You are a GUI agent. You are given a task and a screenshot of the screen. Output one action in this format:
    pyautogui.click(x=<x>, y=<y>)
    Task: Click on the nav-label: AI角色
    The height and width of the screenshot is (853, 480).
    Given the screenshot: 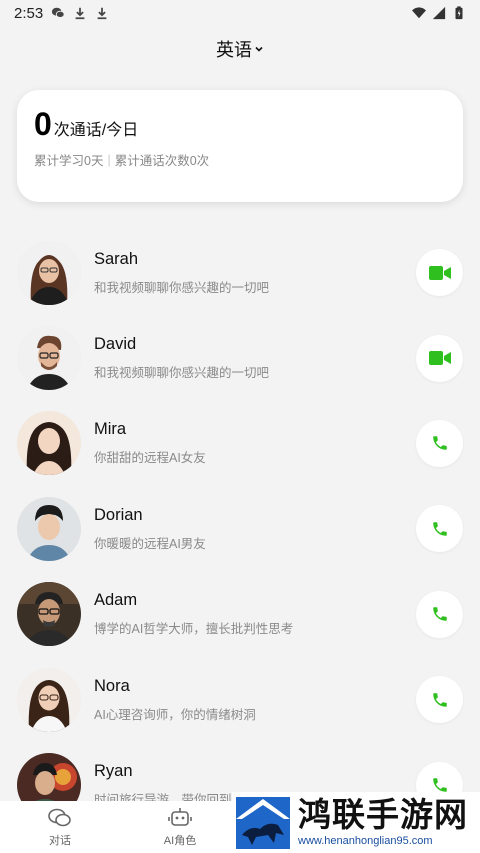 What is the action you would take?
    pyautogui.click(x=180, y=840)
    